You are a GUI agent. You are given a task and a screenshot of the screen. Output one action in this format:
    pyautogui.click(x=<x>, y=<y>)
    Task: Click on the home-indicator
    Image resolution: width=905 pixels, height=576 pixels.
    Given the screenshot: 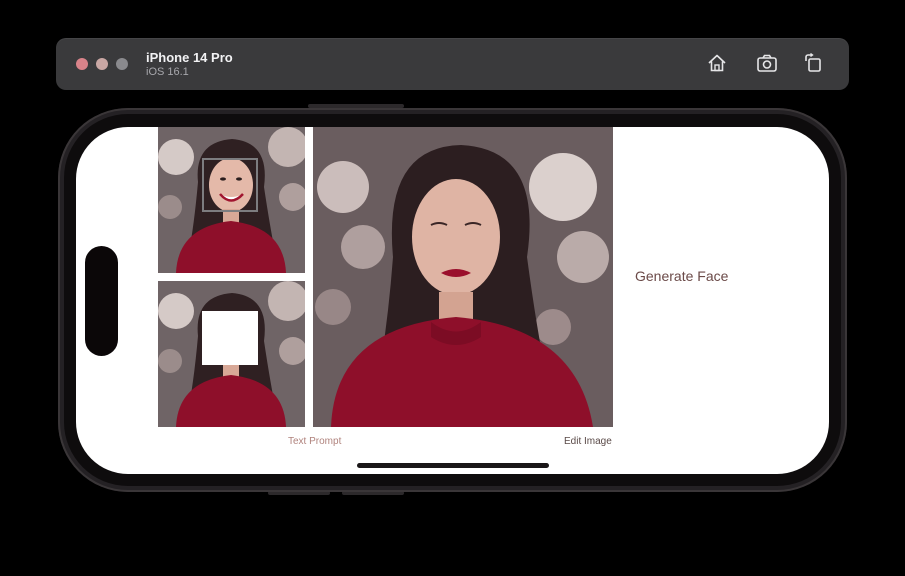 What is the action you would take?
    pyautogui.click(x=453, y=465)
    